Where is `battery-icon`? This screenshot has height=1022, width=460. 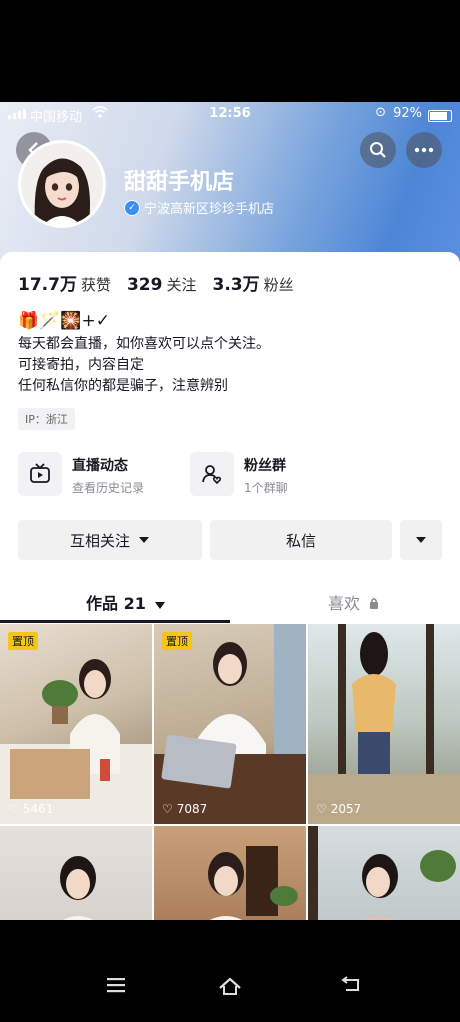 battery-icon is located at coordinates (440, 116).